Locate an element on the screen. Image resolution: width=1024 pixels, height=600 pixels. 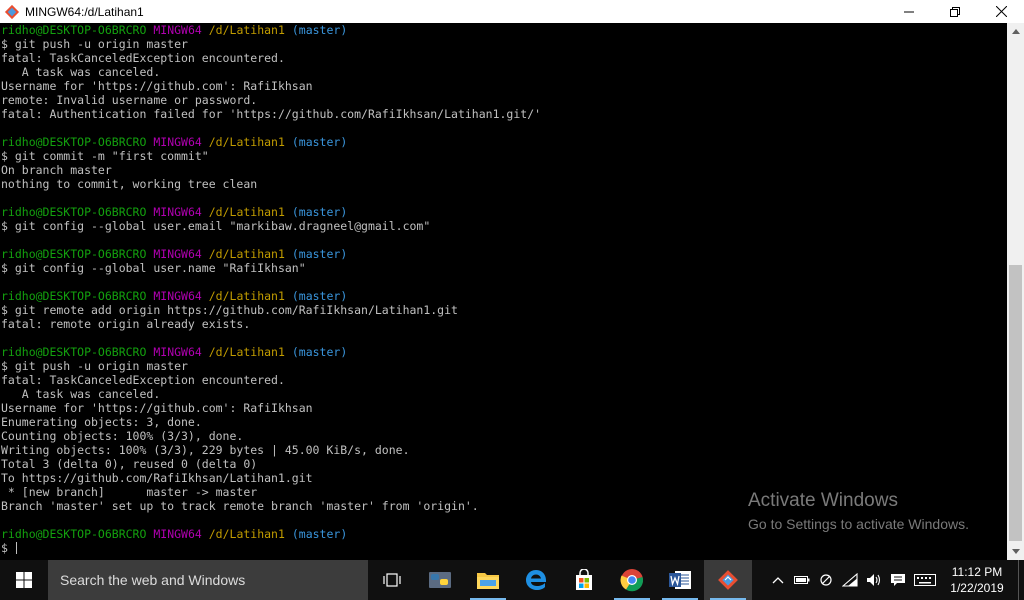
python-icon is located at coordinates (440, 580).